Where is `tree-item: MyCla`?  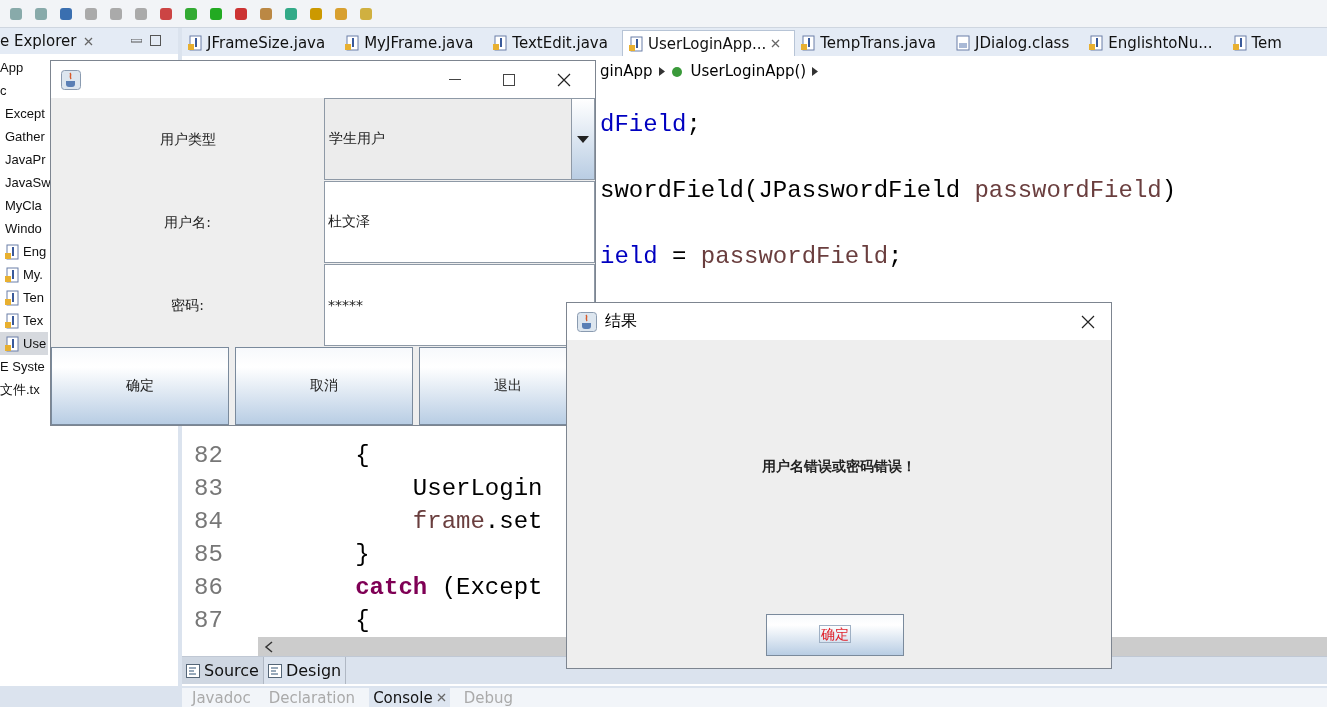 tree-item: MyCla is located at coordinates (22, 205).